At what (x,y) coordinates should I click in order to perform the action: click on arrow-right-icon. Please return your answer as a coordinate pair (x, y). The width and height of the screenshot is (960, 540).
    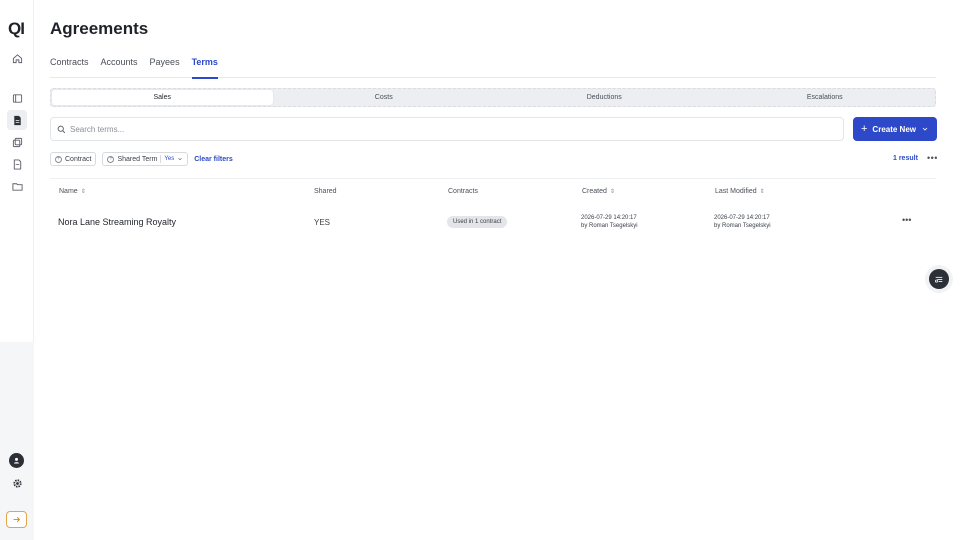
    Looking at the image, I should click on (17, 519).